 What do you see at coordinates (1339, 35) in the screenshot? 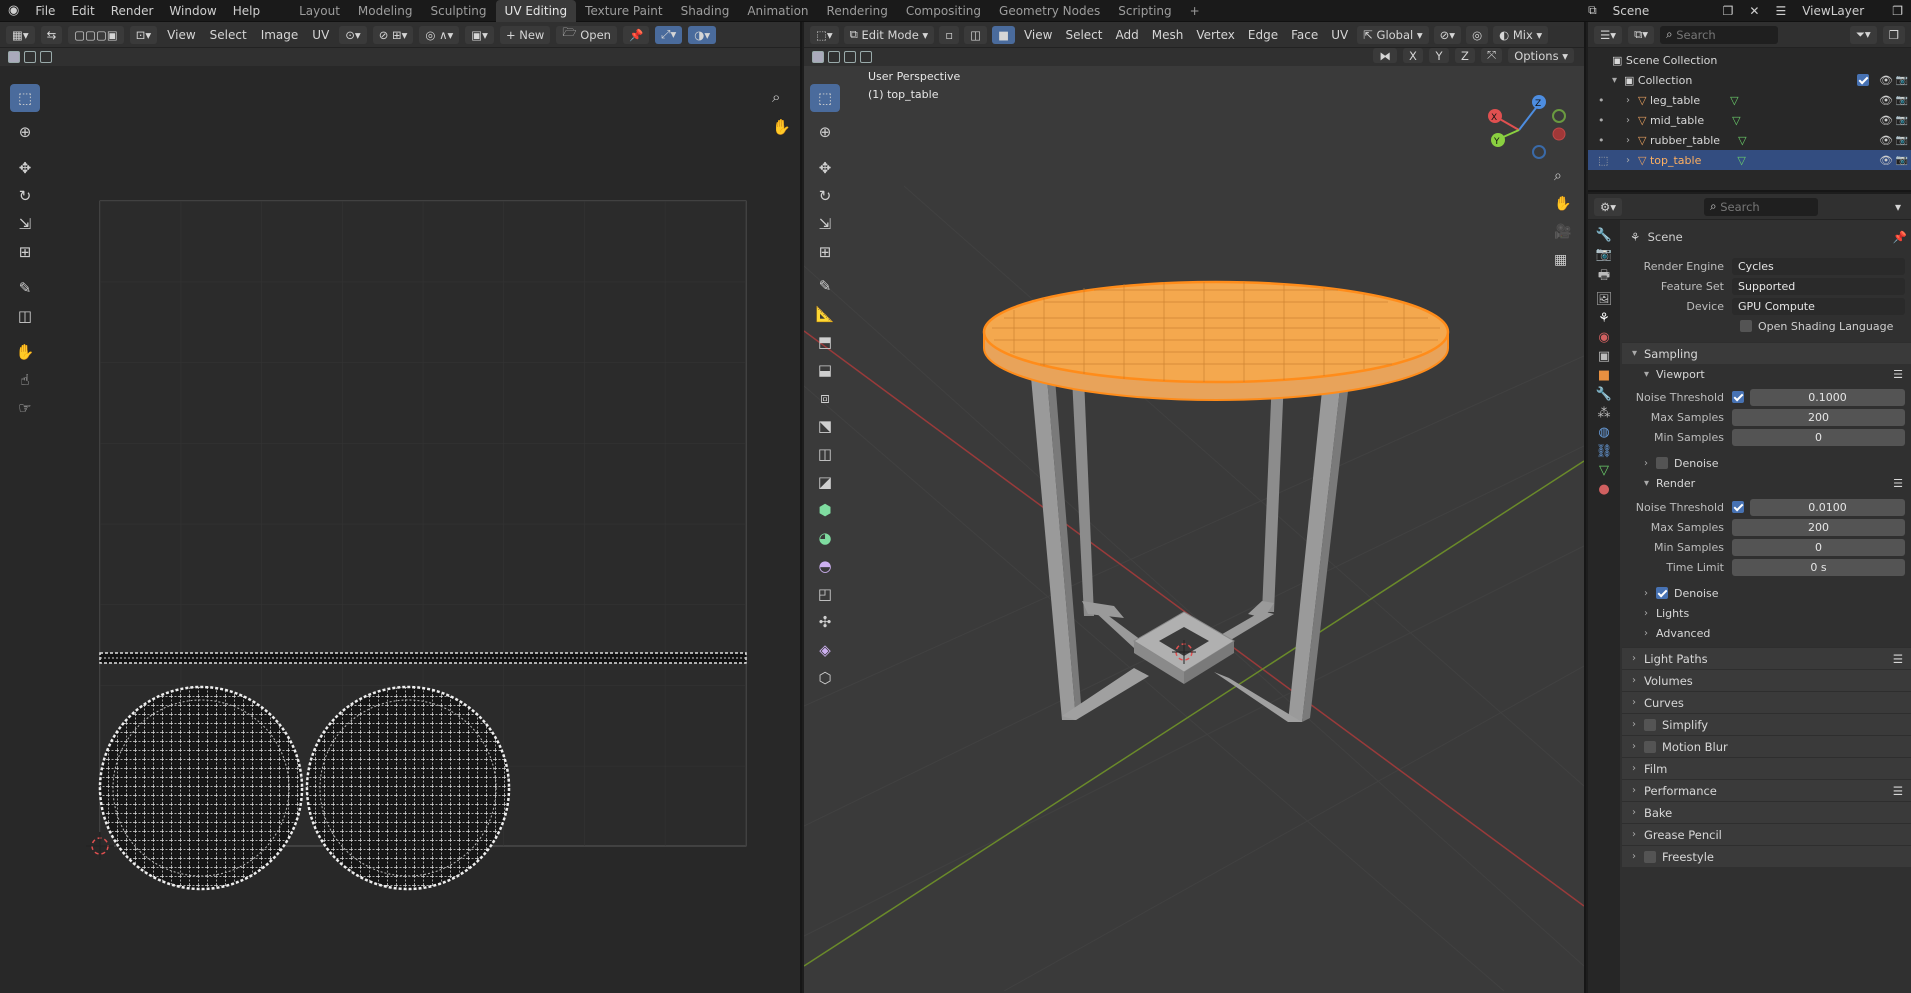
I see `vp-menu-uv: UV` at bounding box center [1339, 35].